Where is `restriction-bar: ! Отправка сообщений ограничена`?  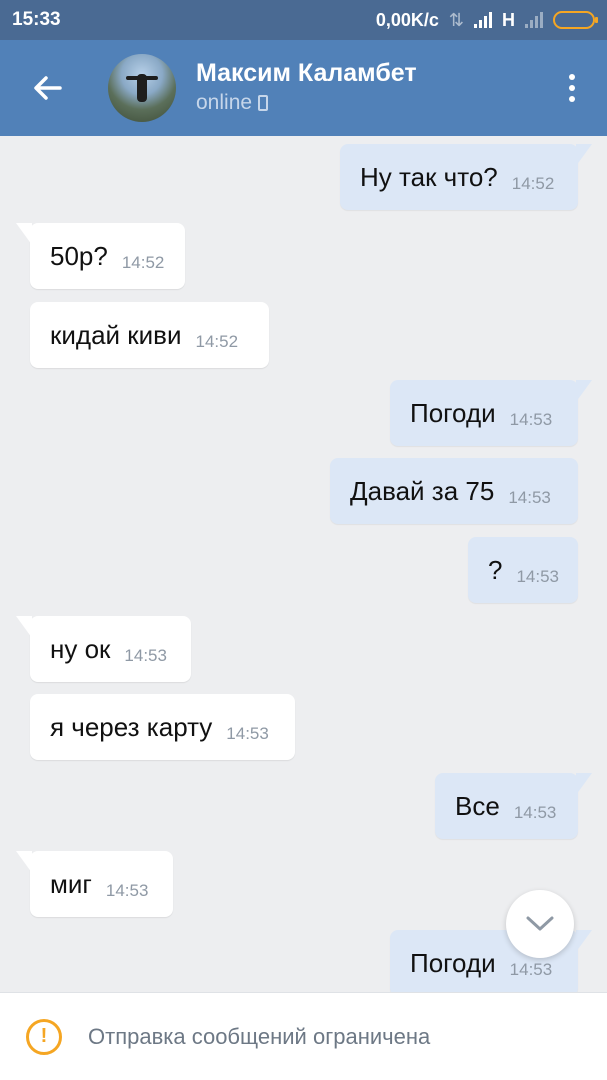
restriction-bar: ! Отправка сообщений ограничена is located at coordinates (303, 1036).